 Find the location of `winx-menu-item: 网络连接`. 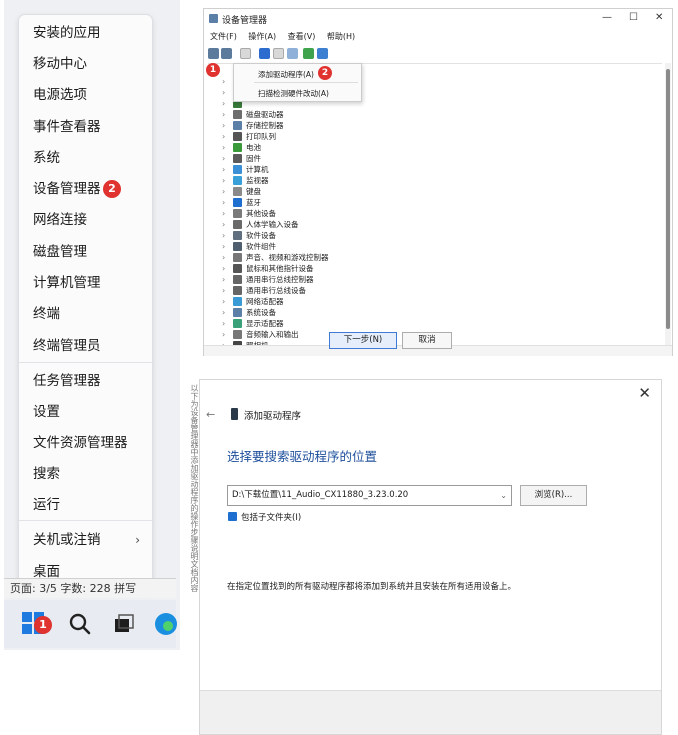

winx-menu-item: 网络连接 is located at coordinates (86, 220).